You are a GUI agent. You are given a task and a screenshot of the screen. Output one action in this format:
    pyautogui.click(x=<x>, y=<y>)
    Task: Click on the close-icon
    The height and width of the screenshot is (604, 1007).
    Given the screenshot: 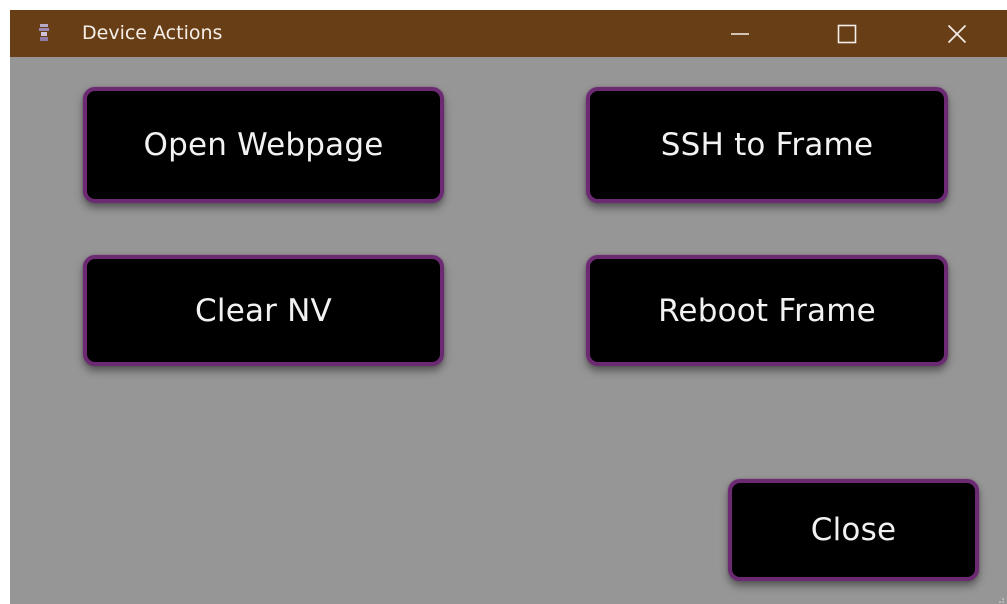 What is the action you would take?
    pyautogui.click(x=957, y=34)
    